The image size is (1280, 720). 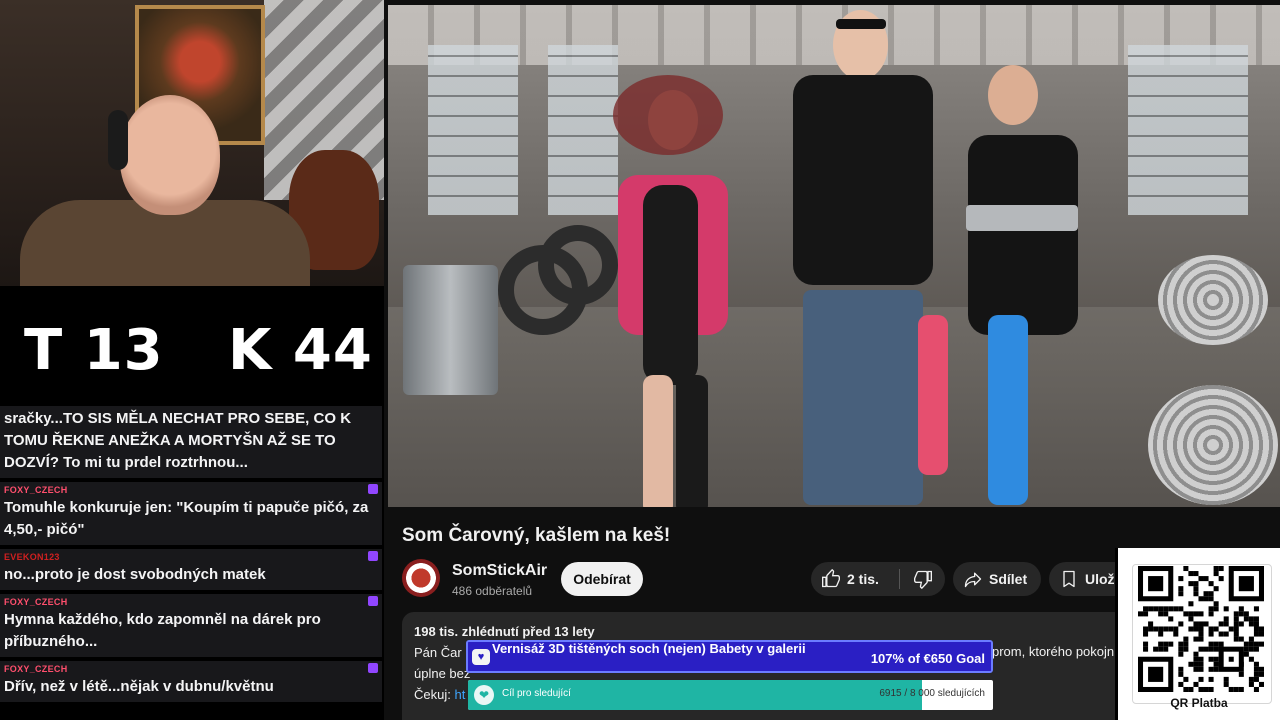 What do you see at coordinates (459, 694) in the screenshot?
I see `description-link: ht` at bounding box center [459, 694].